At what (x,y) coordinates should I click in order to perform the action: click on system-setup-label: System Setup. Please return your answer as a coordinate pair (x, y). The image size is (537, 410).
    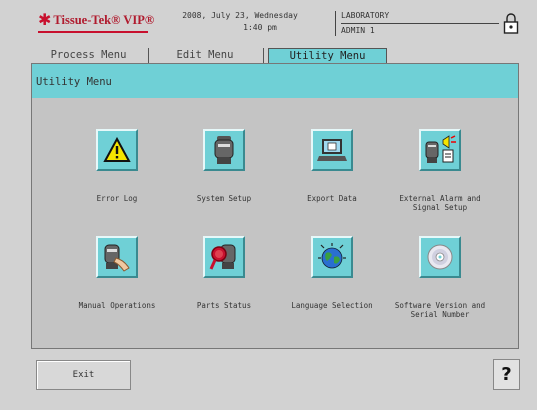
    Looking at the image, I should click on (224, 198).